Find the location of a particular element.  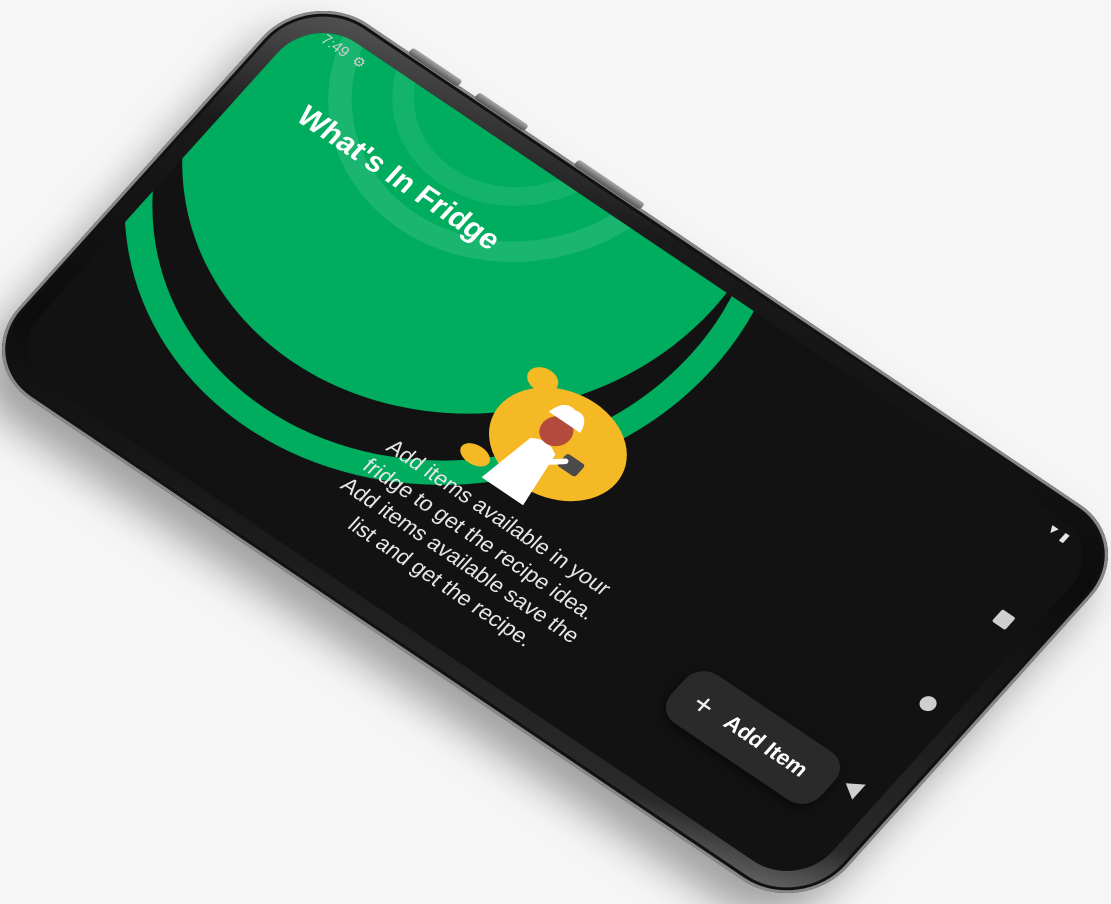

home-button is located at coordinates (928, 704).